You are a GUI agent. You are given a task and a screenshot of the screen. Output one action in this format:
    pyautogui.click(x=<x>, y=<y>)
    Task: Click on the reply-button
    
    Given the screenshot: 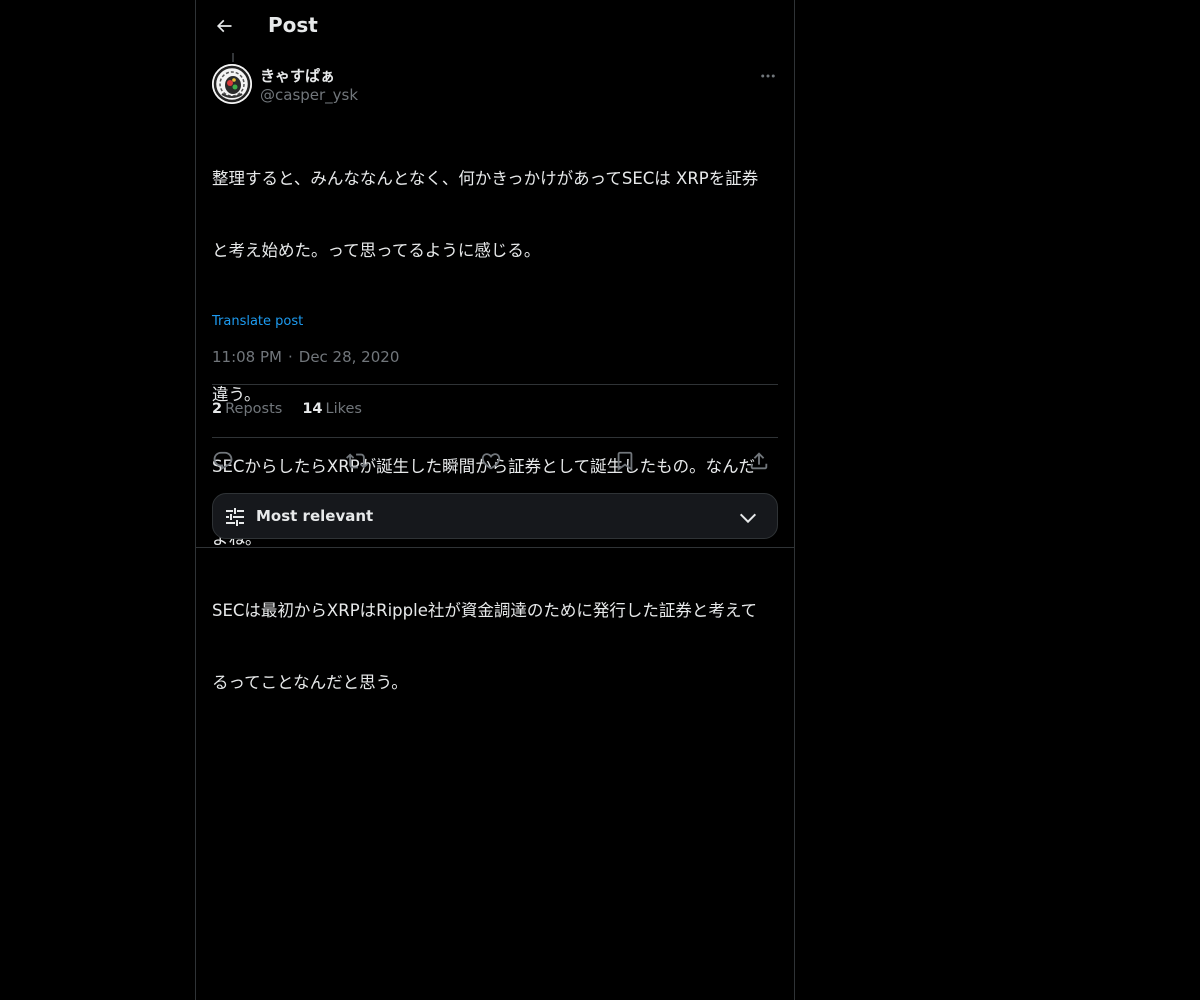 What is the action you would take?
    pyautogui.click(x=223, y=461)
    